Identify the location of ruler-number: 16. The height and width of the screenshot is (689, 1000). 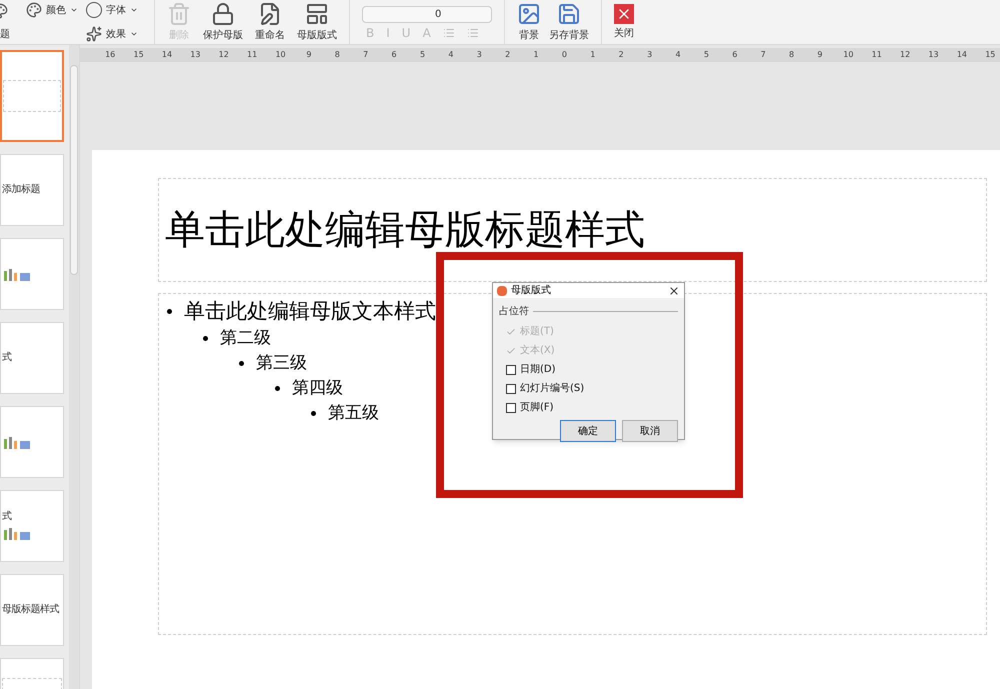
(110, 55).